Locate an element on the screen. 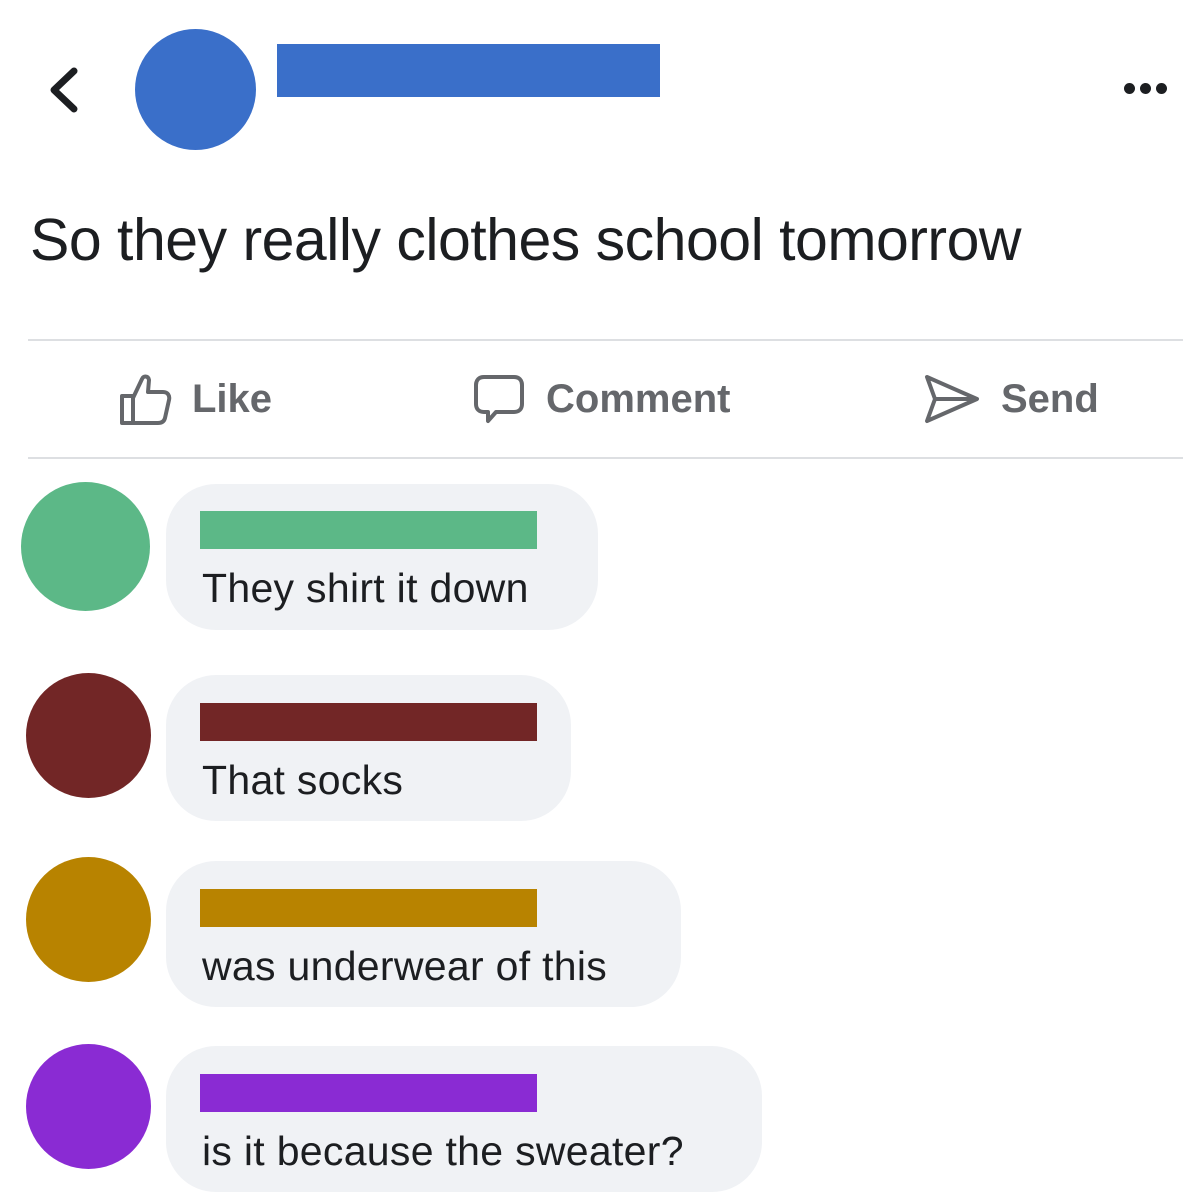  divider is located at coordinates (605, 458).